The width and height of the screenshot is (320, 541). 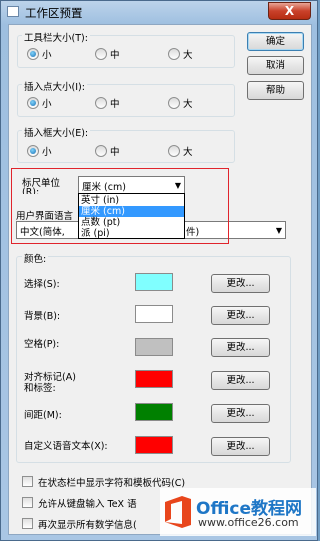 I want to click on toolbar-size-medium-radio, so click(x=101, y=54).